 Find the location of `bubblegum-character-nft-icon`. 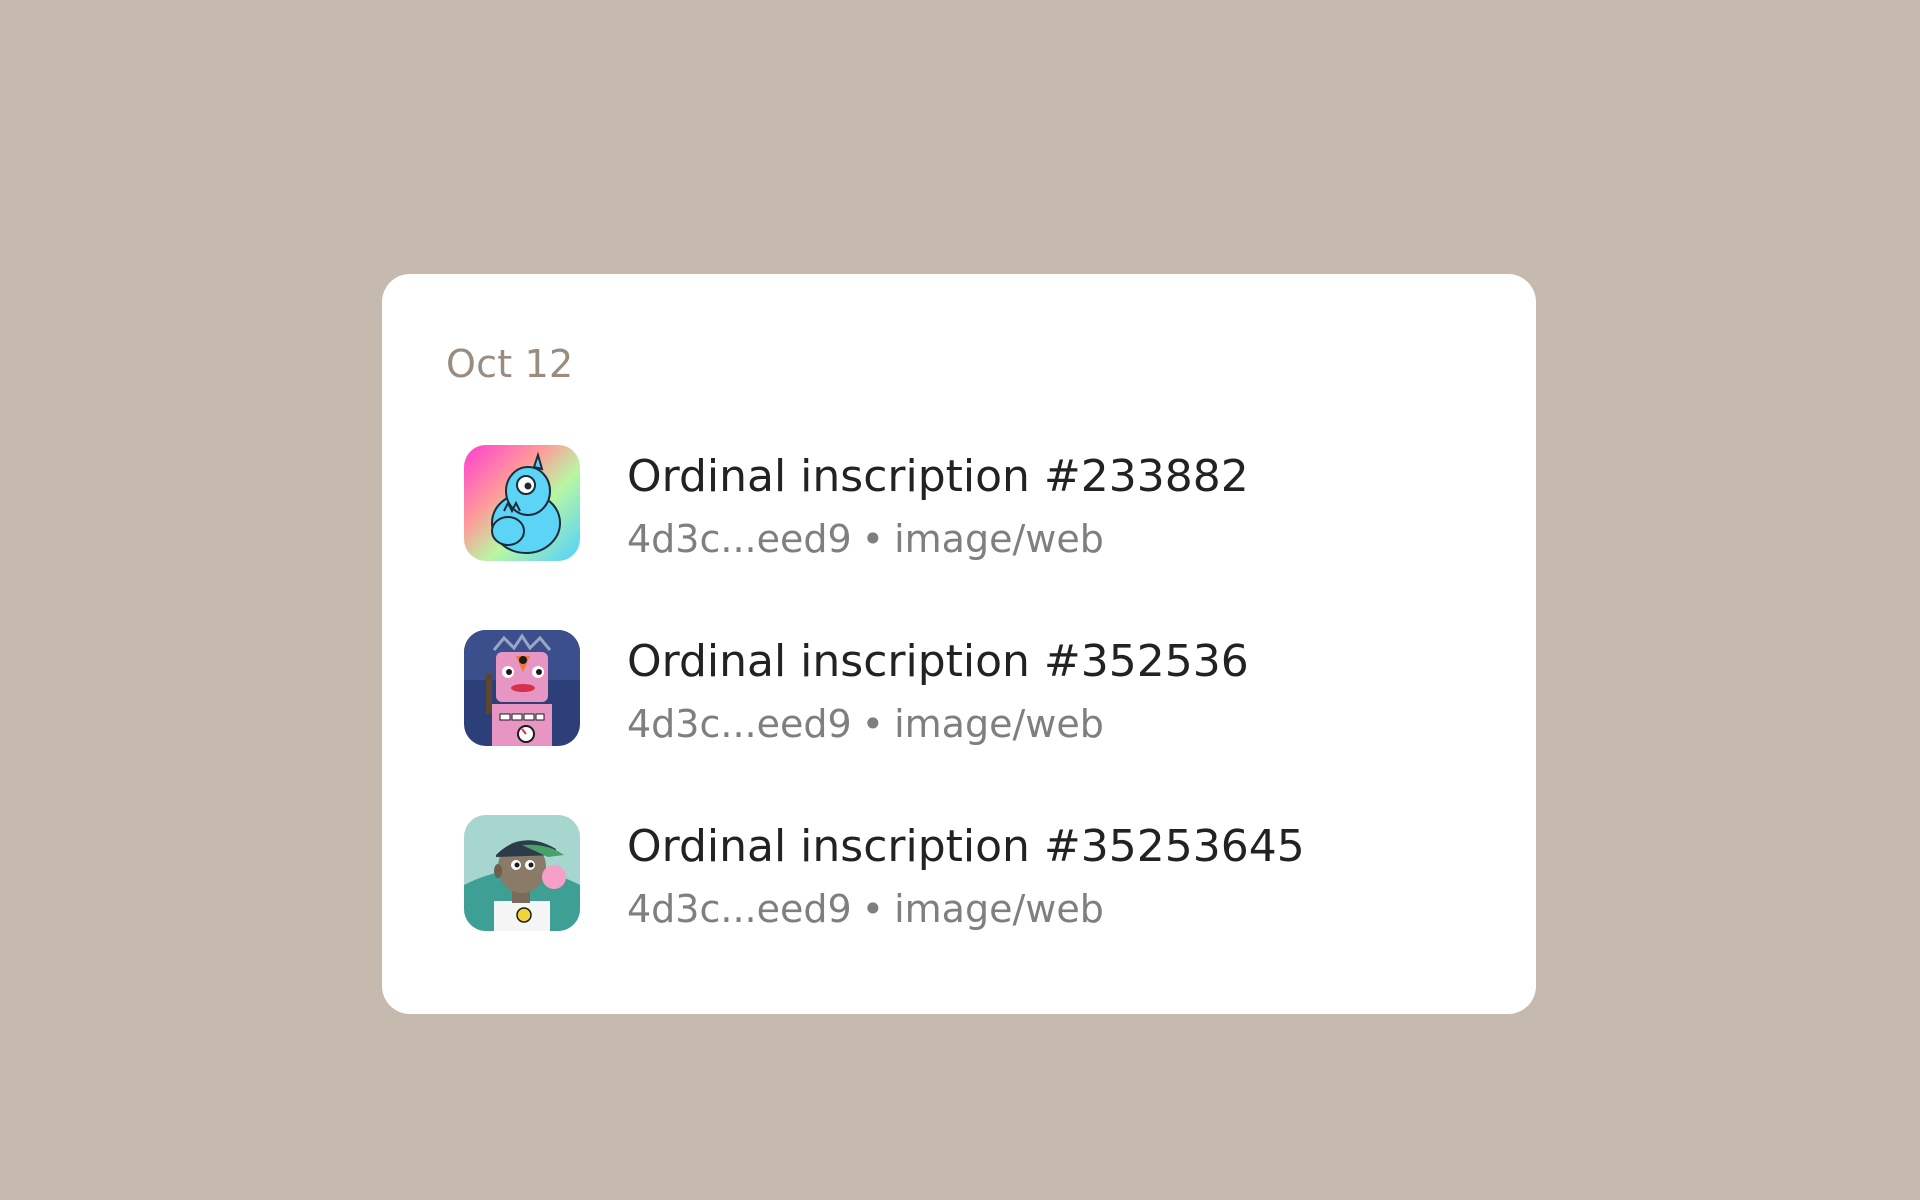

bubblegum-character-nft-icon is located at coordinates (522, 873).